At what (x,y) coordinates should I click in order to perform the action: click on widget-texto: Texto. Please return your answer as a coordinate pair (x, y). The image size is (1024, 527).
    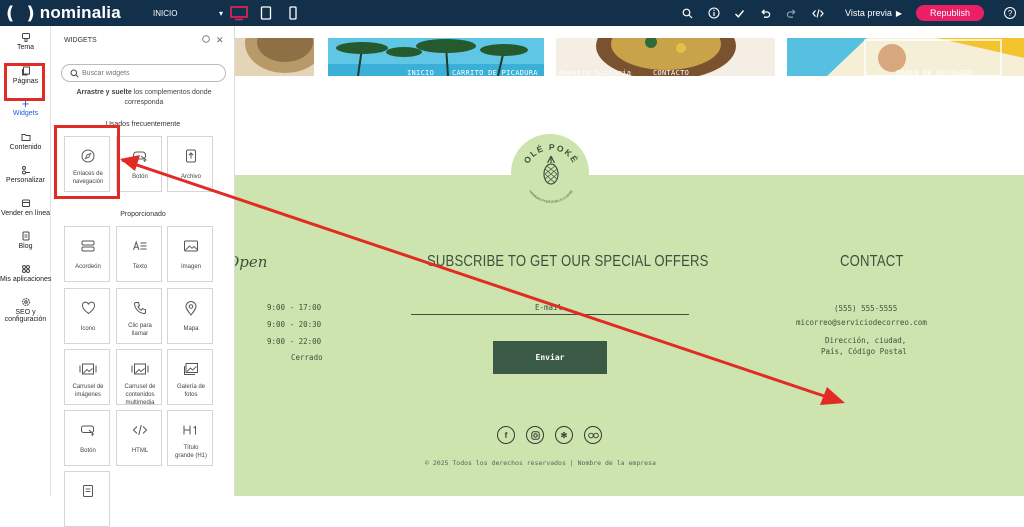
    Looking at the image, I should click on (139, 254).